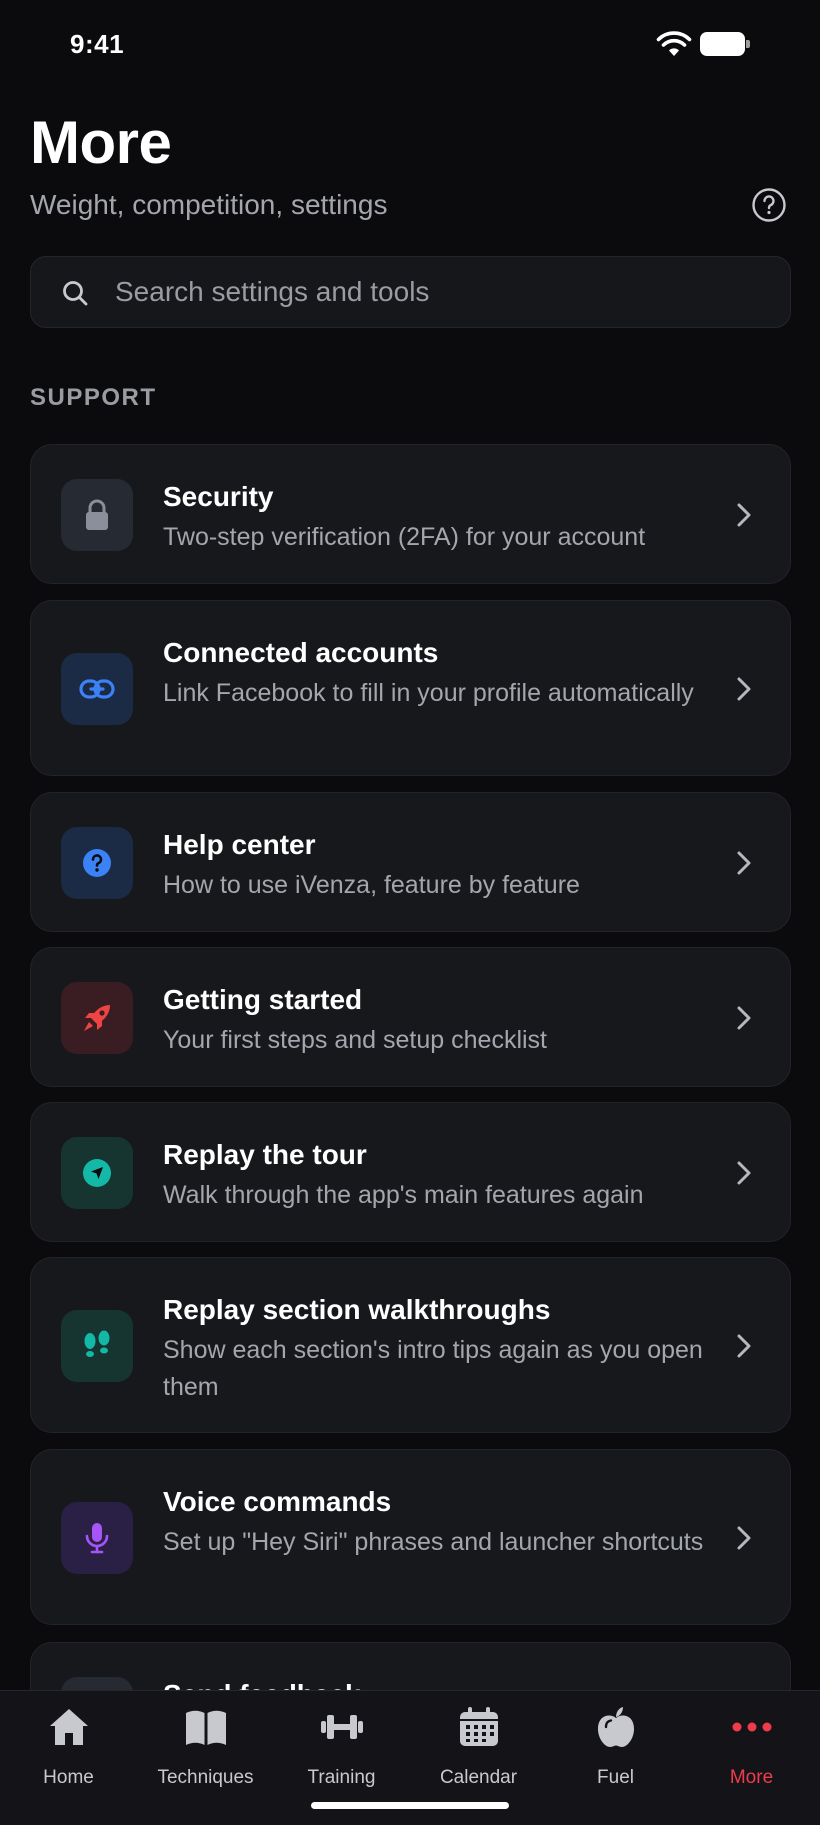 This screenshot has height=1825, width=820. Describe the element at coordinates (68, 1777) in the screenshot. I see `tab-label: Home` at that location.